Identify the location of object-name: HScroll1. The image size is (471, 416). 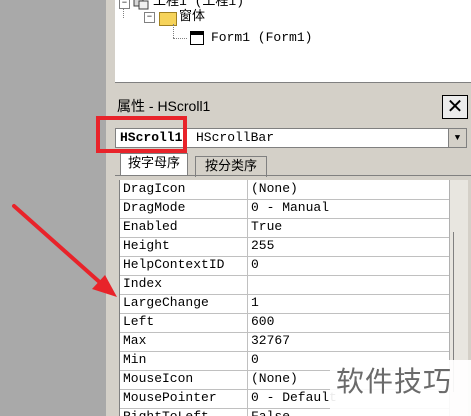
(151, 137).